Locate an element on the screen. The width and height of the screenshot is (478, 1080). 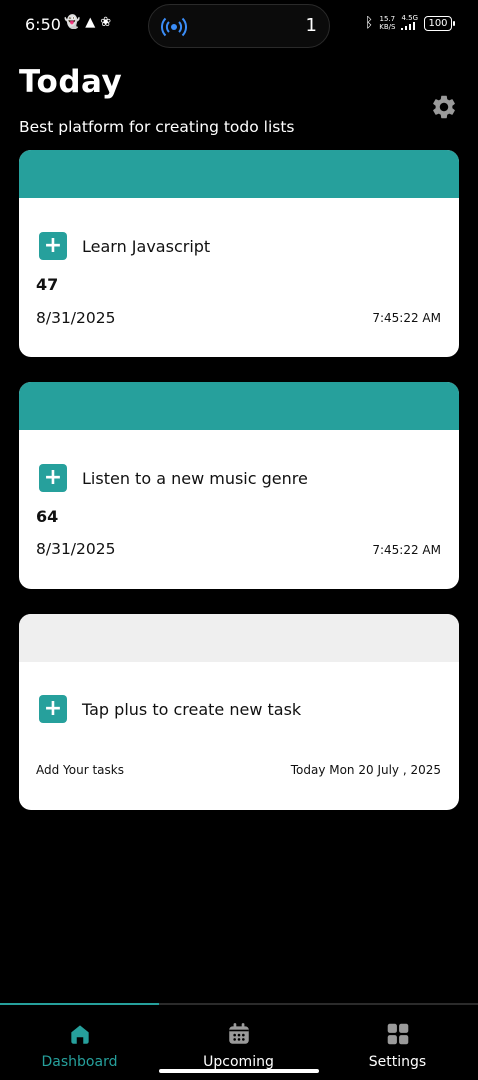
network-label: 4.5G is located at coordinates (409, 18).